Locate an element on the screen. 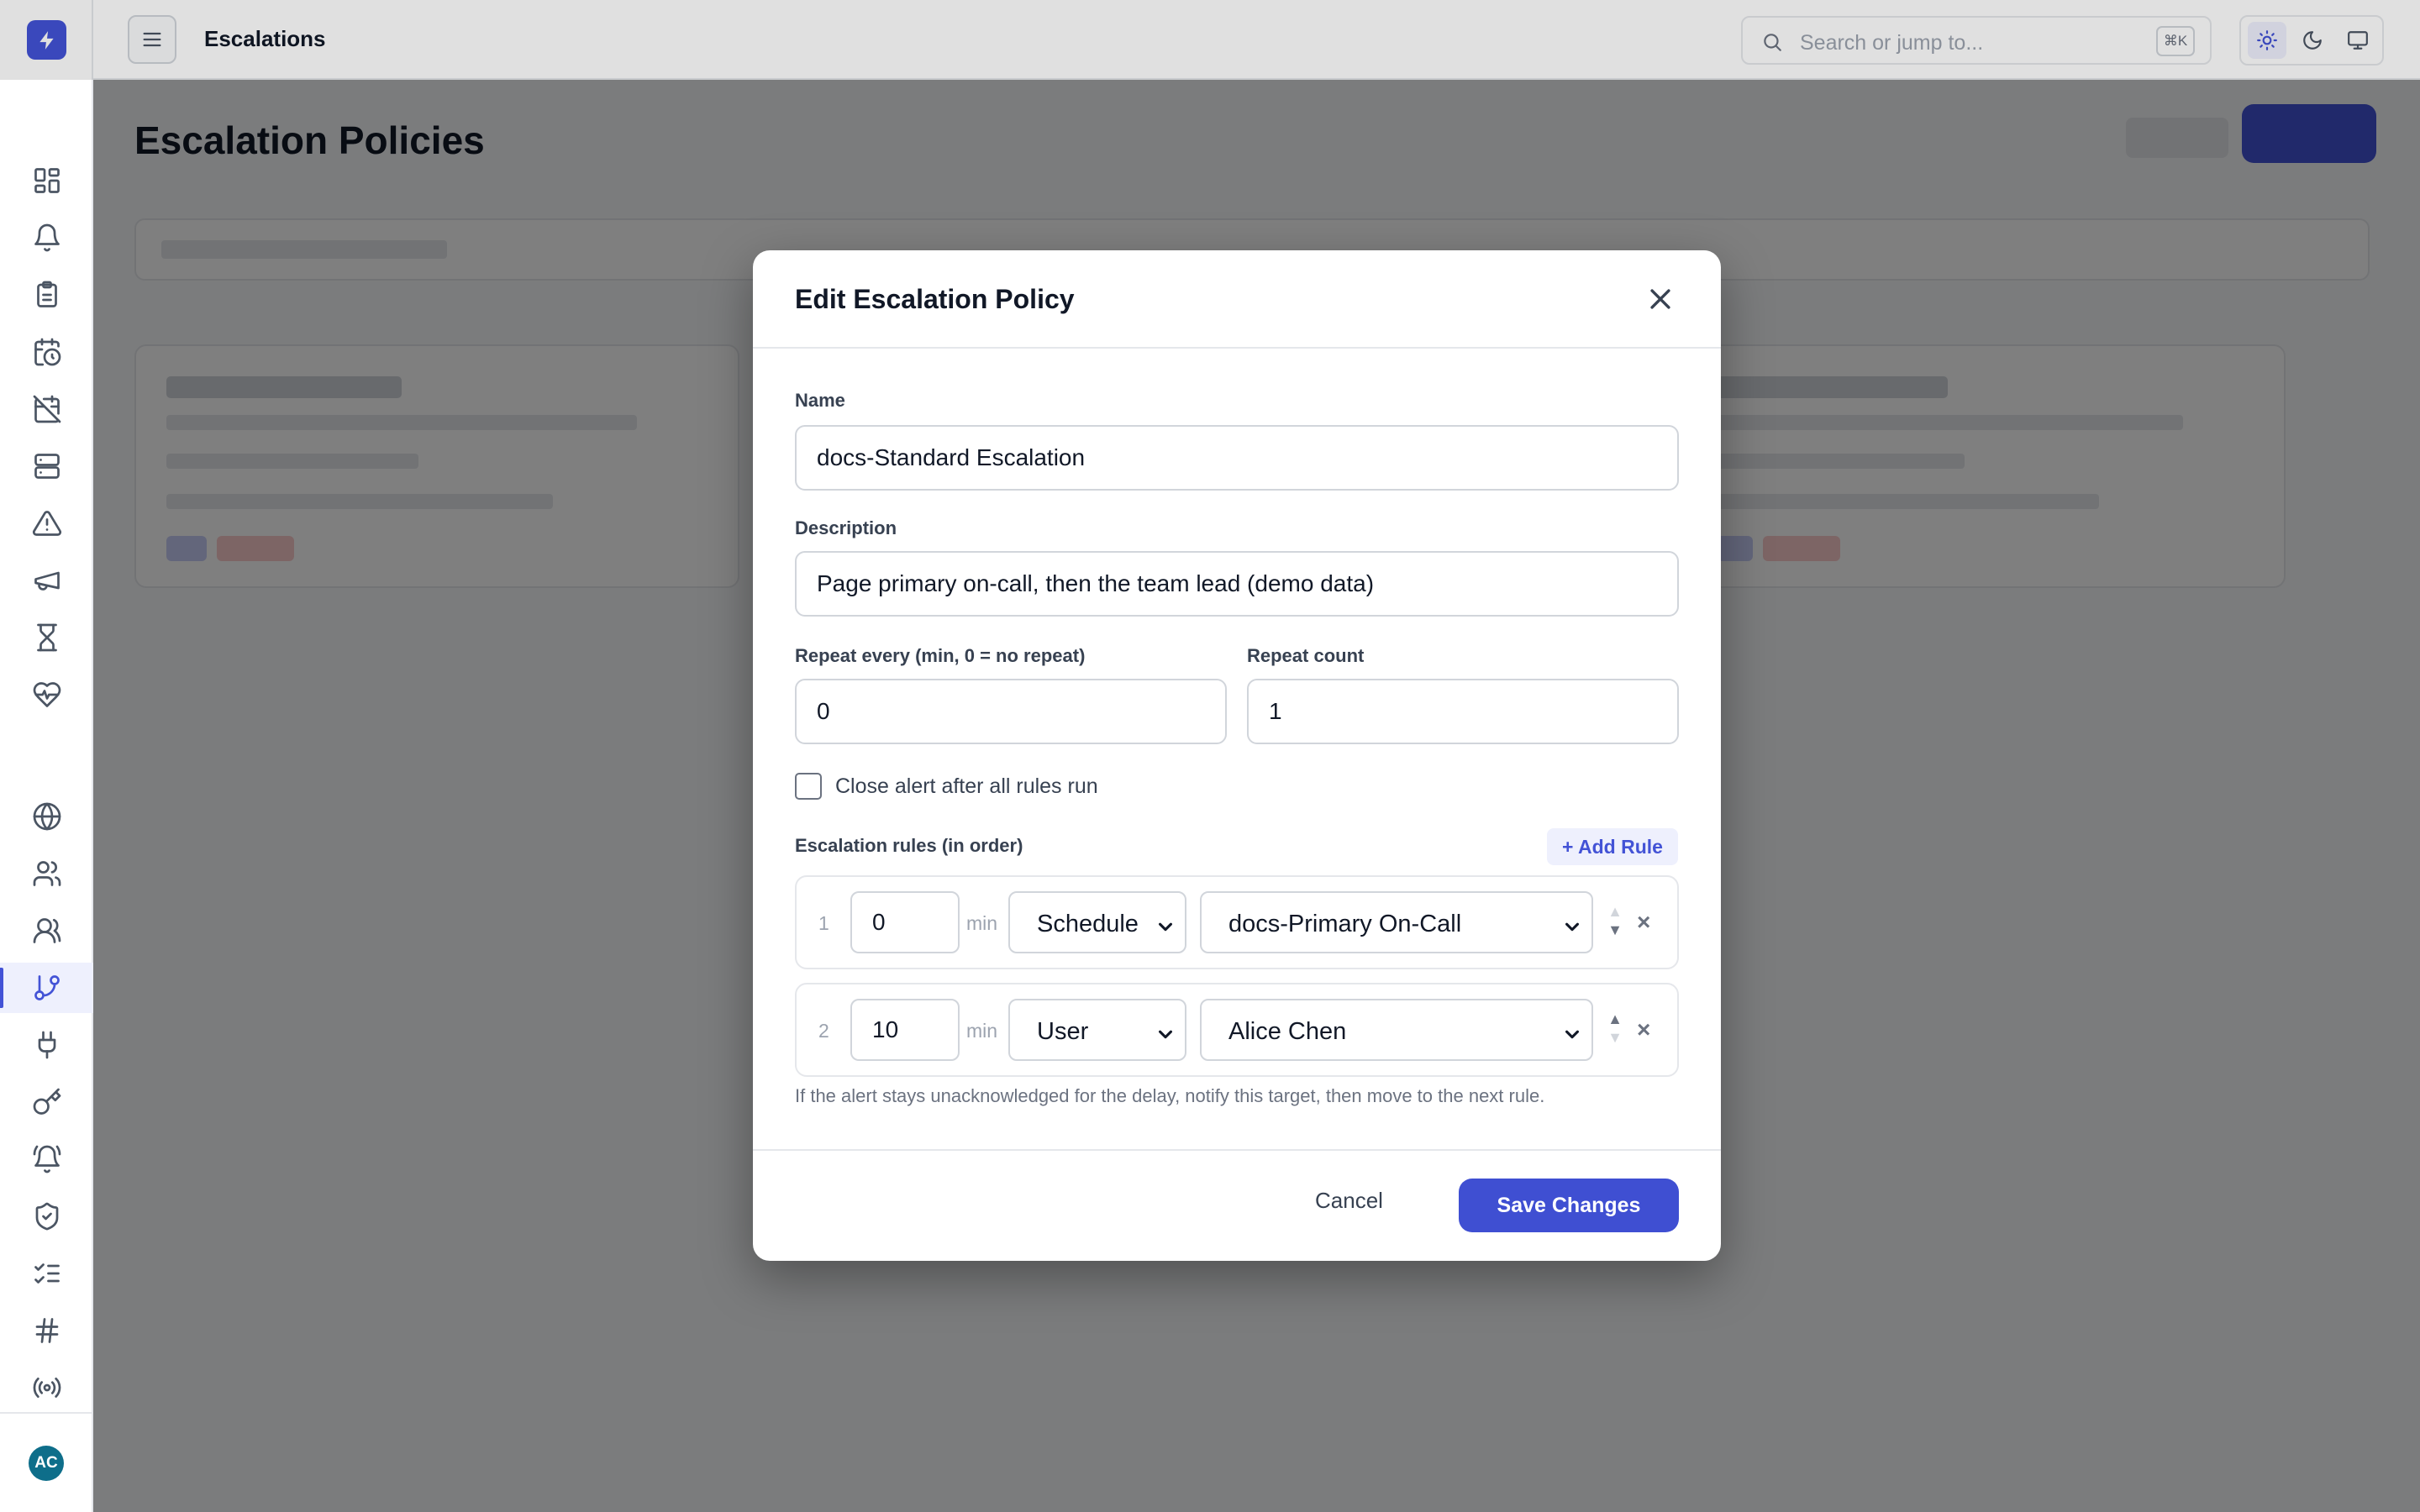 The image size is (2420, 1512). sidebar-item-escalations is located at coordinates (46, 988).